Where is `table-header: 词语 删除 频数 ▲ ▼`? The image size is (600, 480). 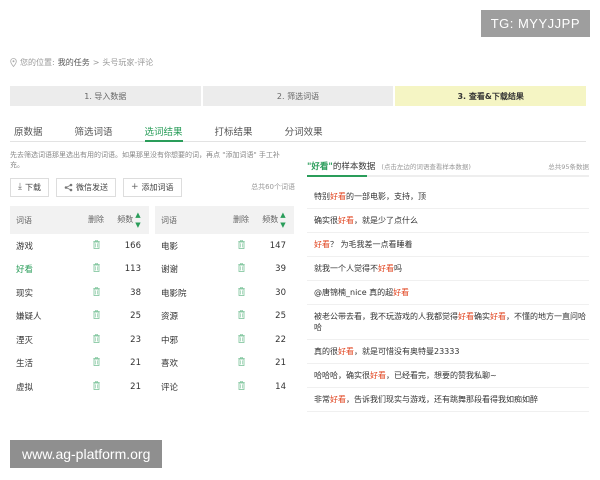
table-header: 词语 删除 频数 ▲ ▼ is located at coordinates (224, 220).